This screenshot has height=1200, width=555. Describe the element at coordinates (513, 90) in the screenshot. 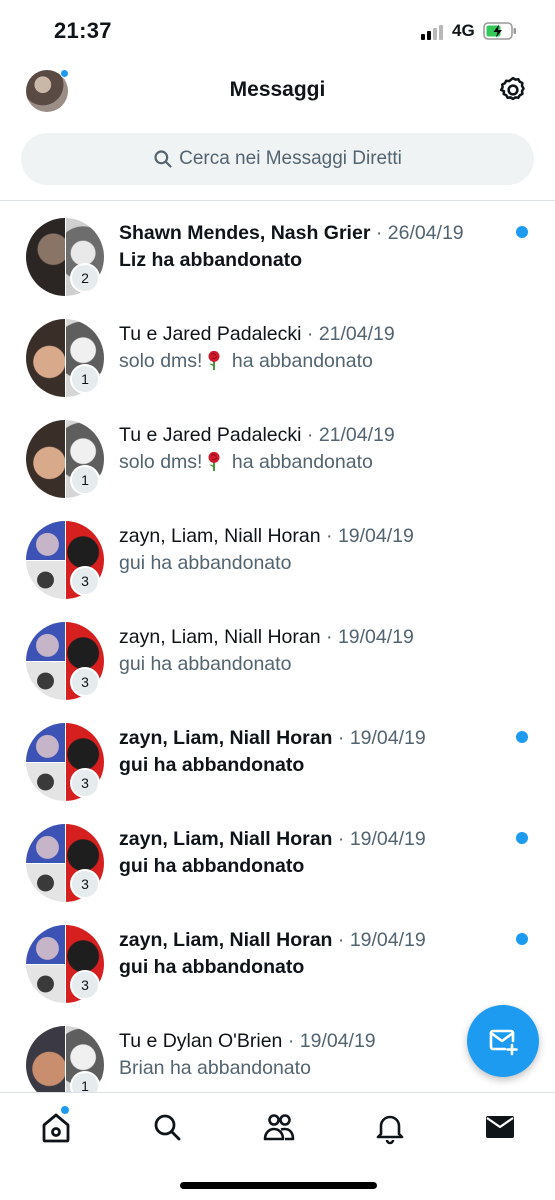

I see `gear-icon` at that location.